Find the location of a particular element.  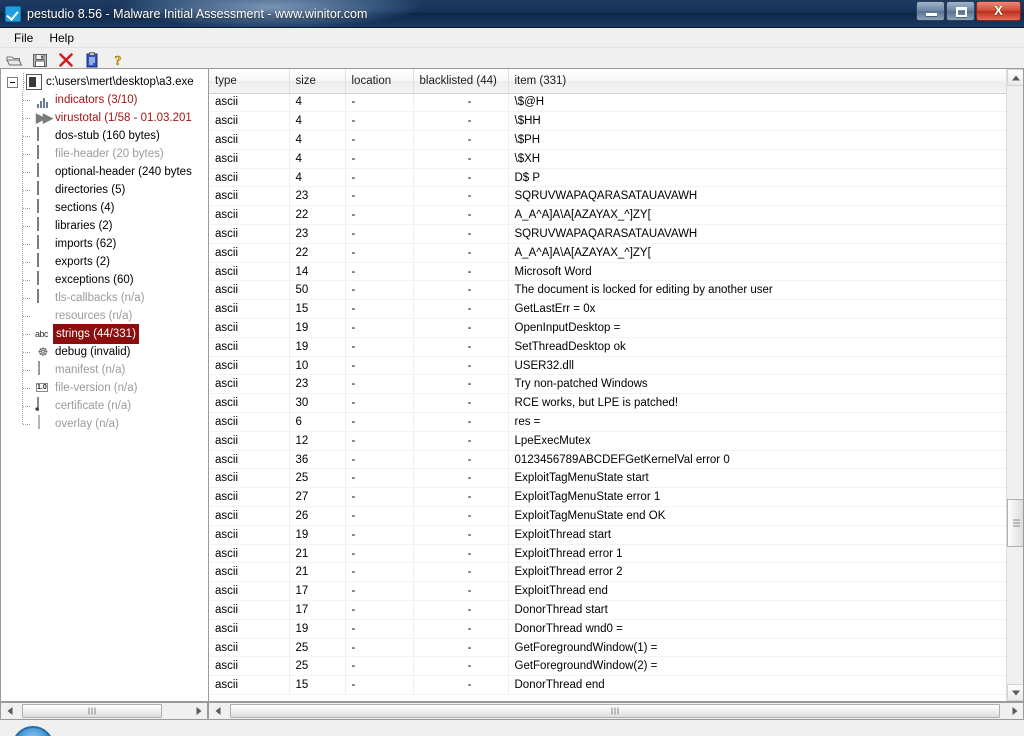

tree-horizontal-scrollbar is located at coordinates (104, 711).